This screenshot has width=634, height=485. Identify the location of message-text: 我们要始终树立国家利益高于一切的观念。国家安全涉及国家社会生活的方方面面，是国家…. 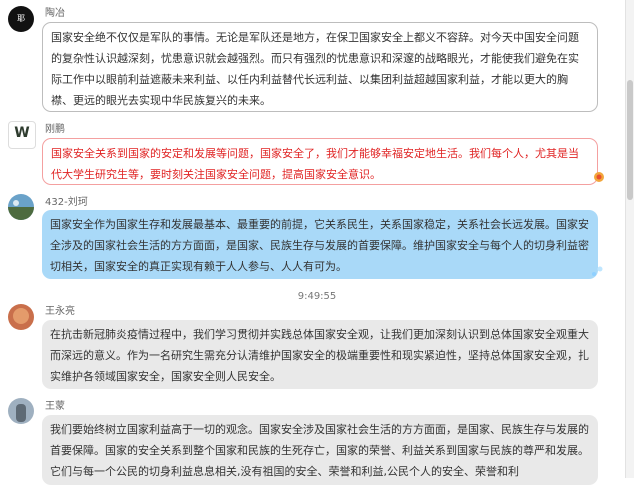
(319, 450).